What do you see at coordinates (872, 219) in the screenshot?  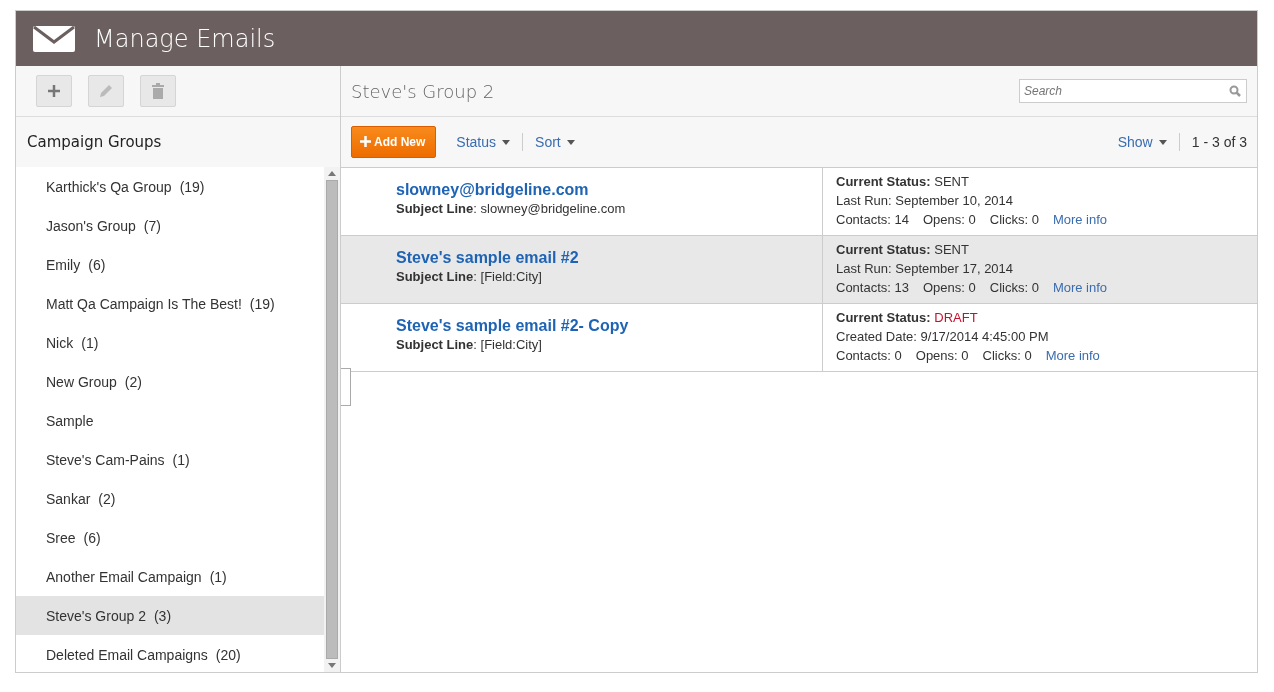 I see `contacts-count: Contacts: 14` at bounding box center [872, 219].